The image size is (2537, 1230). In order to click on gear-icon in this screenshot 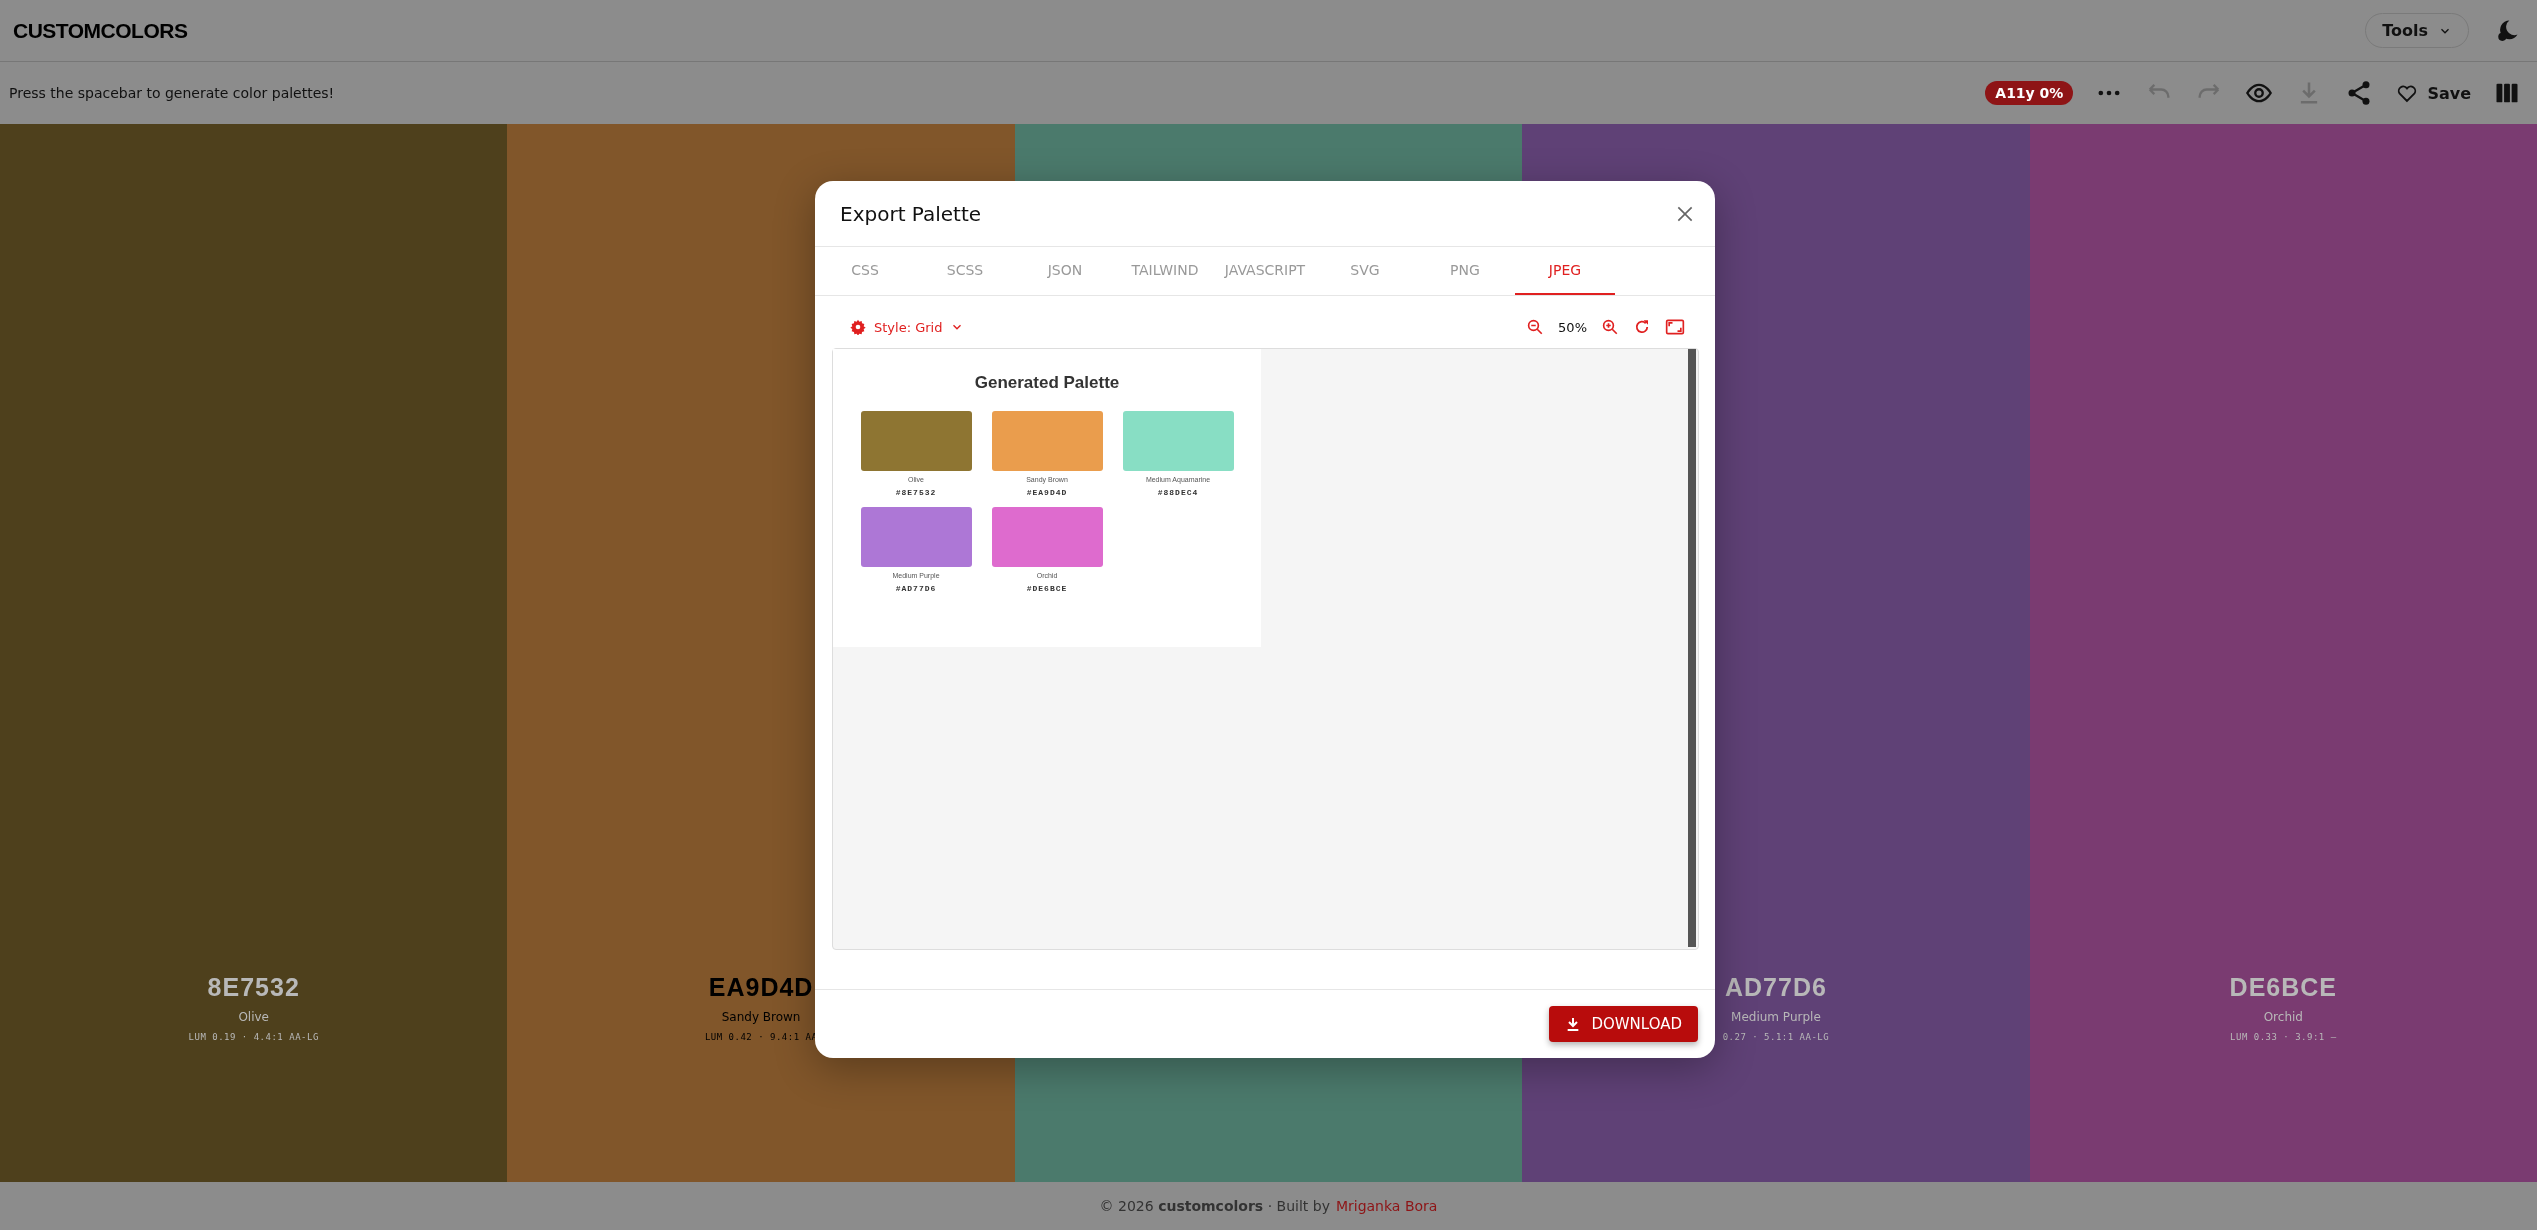, I will do `click(858, 327)`.